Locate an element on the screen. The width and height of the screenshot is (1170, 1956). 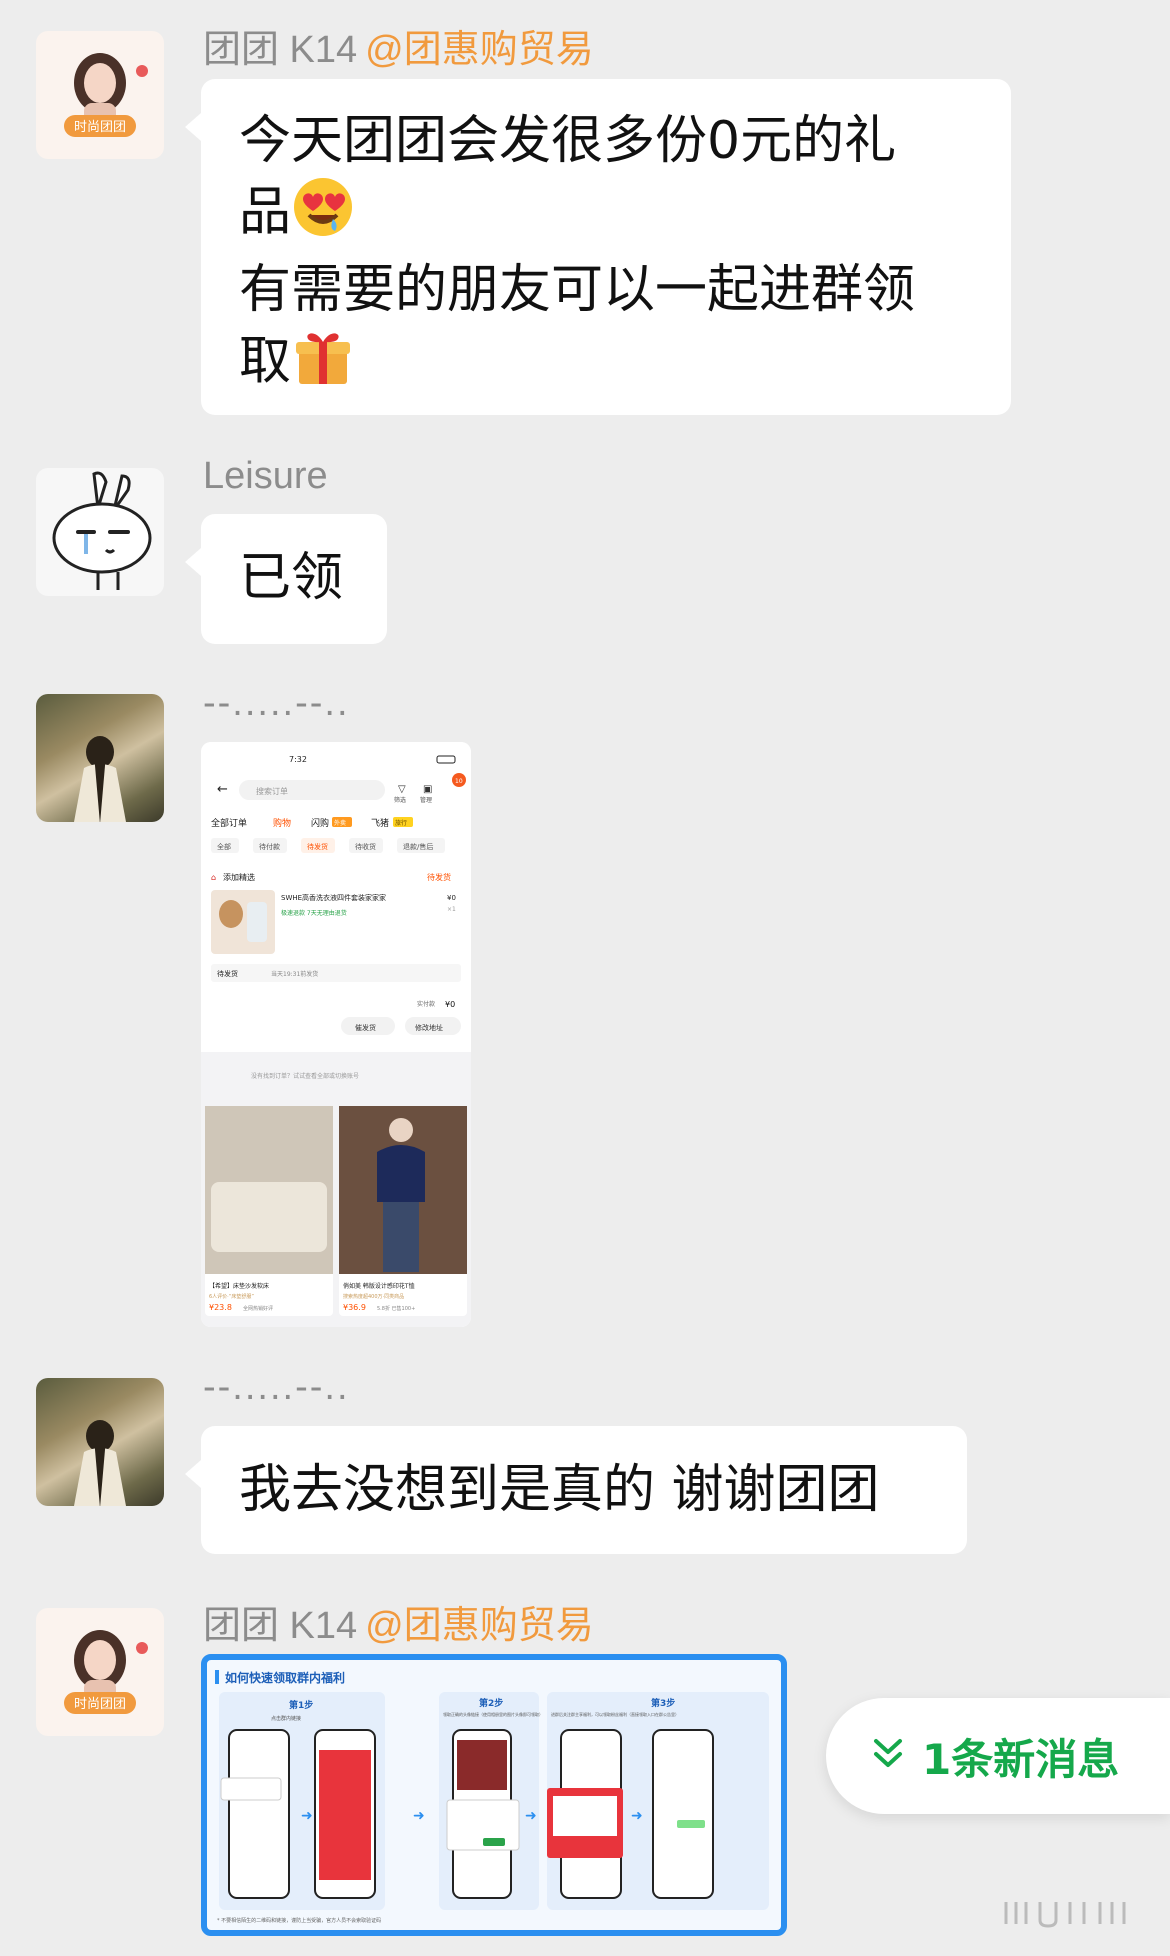
message-line: 品 is located at coordinates (265, 212).